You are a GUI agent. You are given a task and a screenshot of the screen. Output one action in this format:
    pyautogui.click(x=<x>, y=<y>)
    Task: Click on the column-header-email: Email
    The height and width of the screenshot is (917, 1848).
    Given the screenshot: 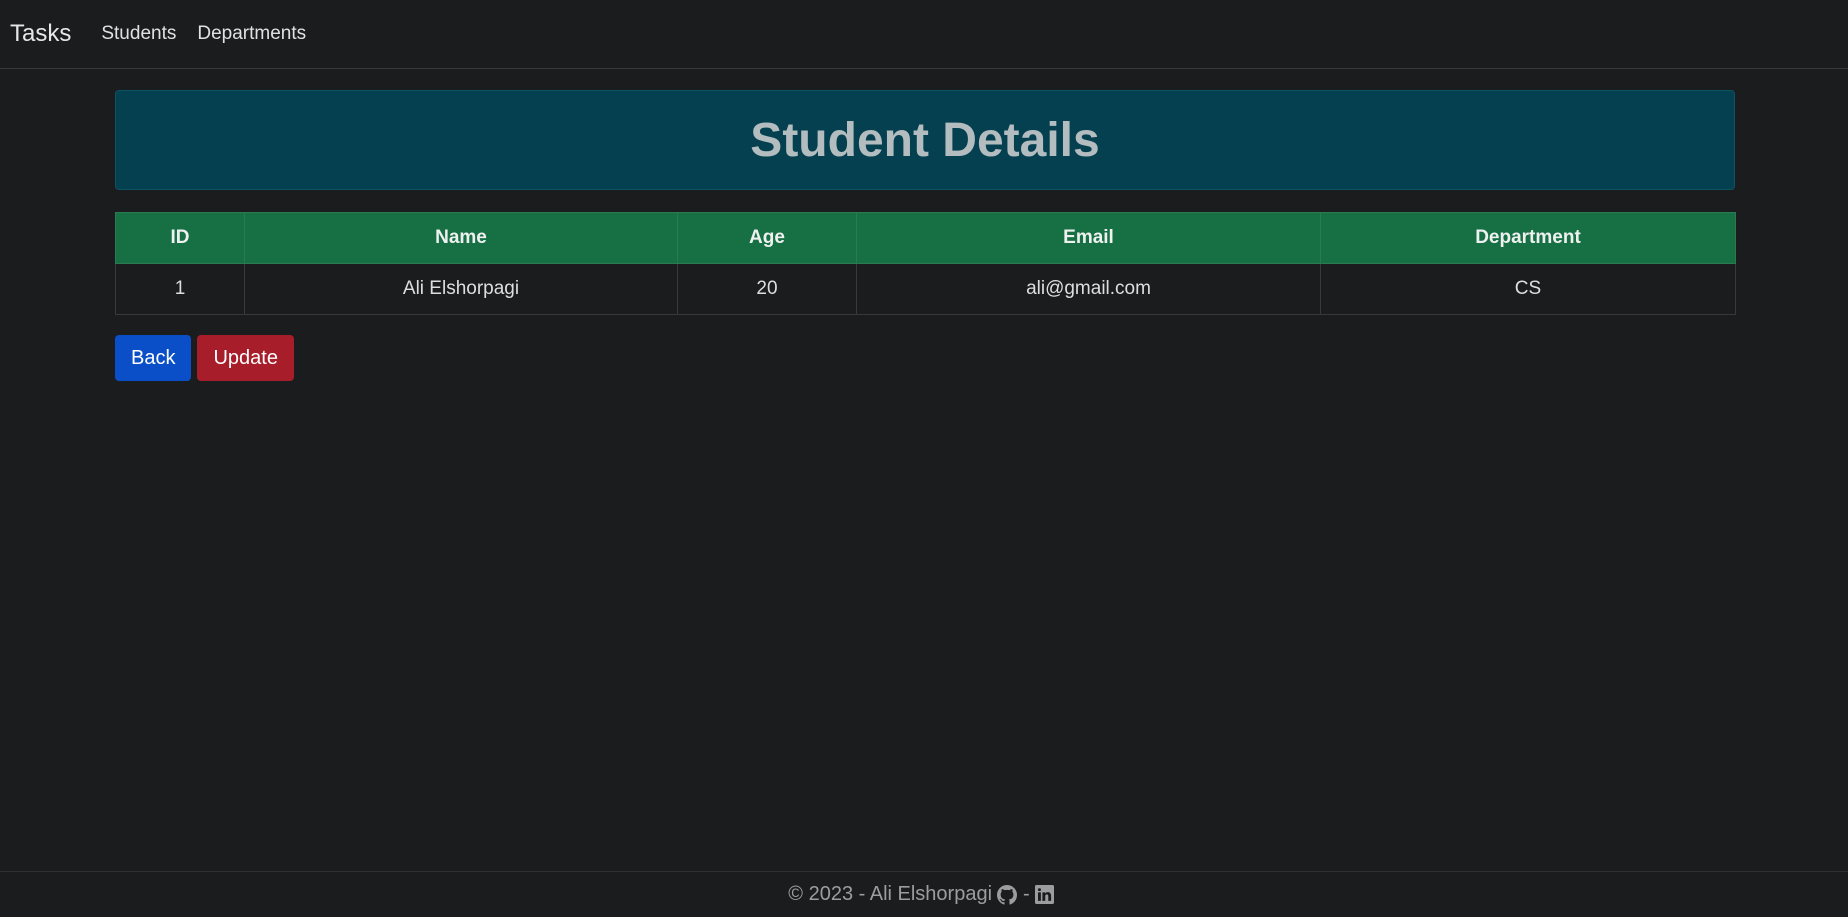 What is the action you would take?
    pyautogui.click(x=1088, y=238)
    